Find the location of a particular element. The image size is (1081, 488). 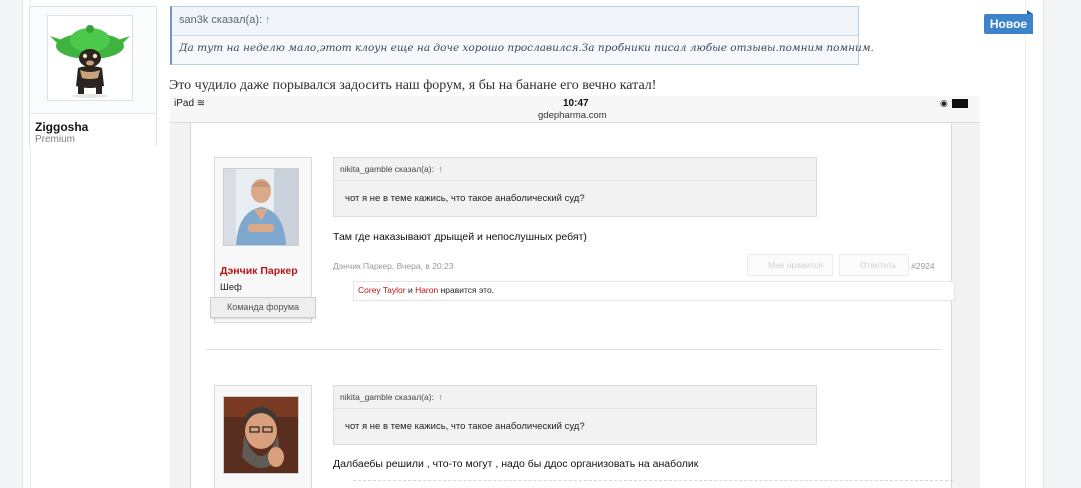

man-photo-icon is located at coordinates (261, 435).